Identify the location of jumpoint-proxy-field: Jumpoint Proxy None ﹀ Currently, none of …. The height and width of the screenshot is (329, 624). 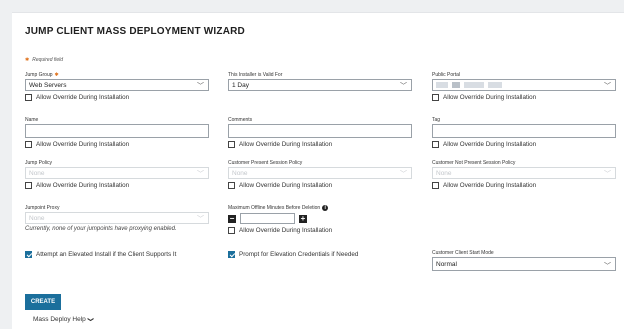
(125, 218).